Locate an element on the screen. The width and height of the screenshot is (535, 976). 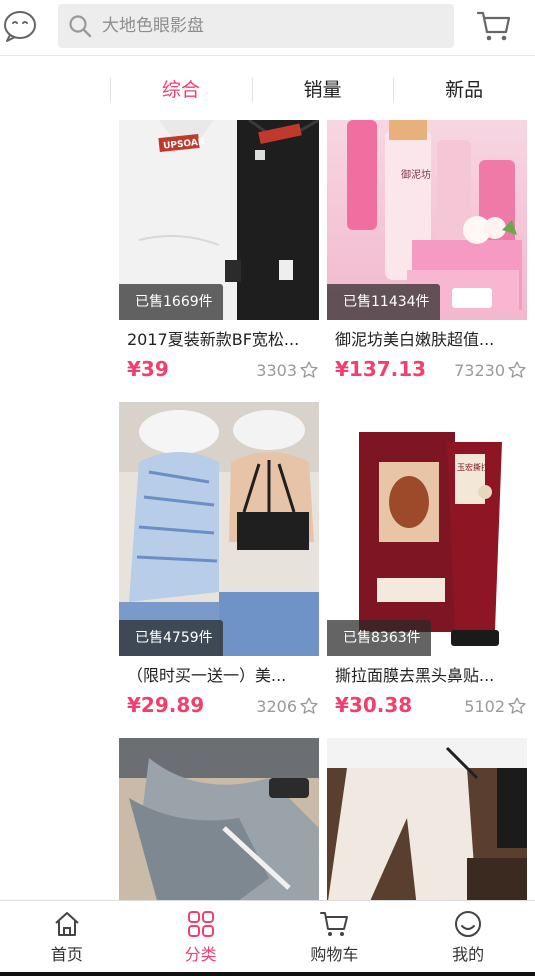
nav-cart-label: 购物车 is located at coordinates (334, 954).